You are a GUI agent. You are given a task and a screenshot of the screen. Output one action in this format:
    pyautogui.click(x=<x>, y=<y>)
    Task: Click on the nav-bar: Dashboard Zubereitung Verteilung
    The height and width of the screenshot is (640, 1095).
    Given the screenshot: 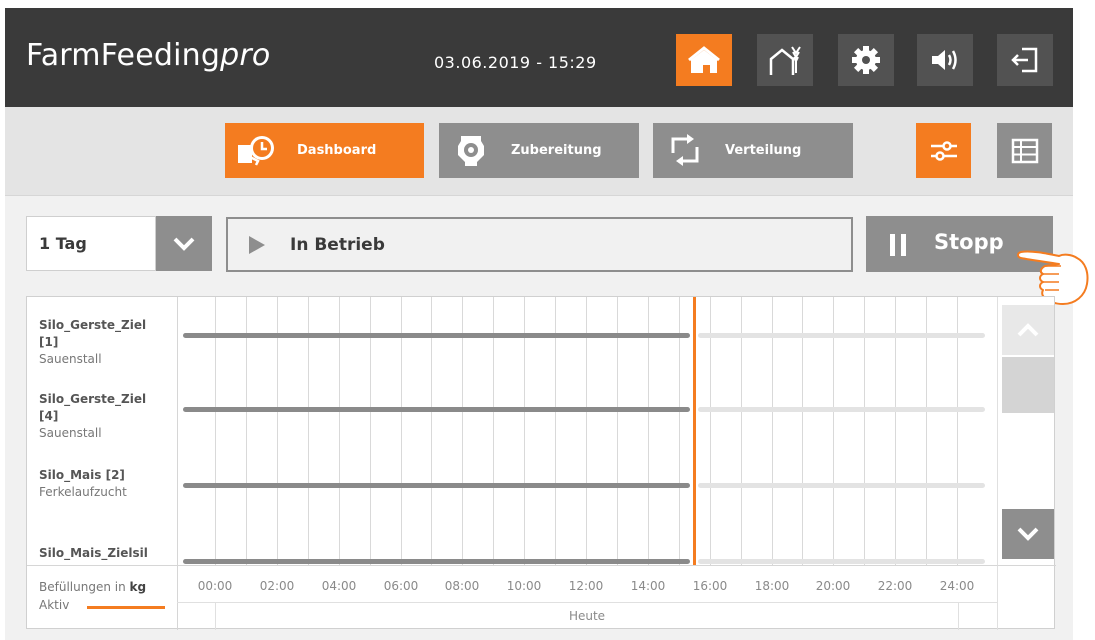 What is the action you would take?
    pyautogui.click(x=539, y=151)
    